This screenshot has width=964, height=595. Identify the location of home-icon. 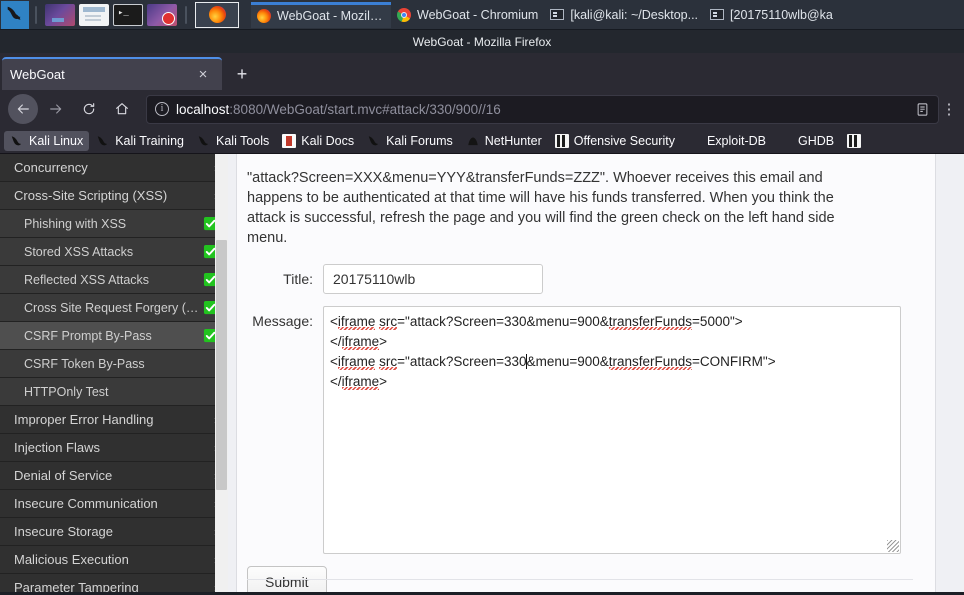
(122, 109).